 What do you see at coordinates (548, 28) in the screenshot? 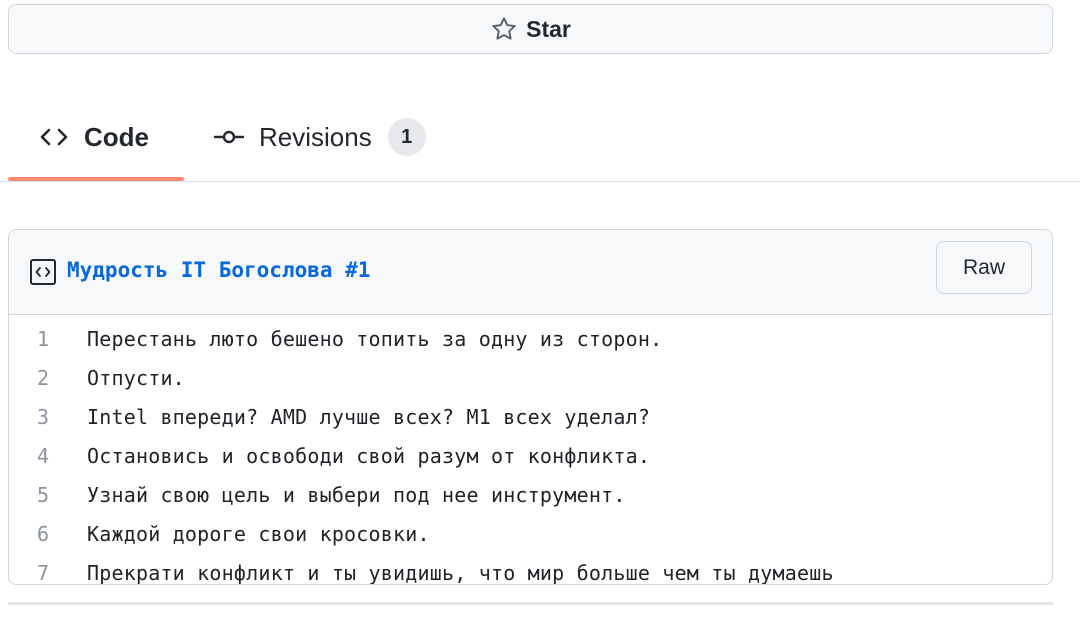
I see `star-button-label: Star` at bounding box center [548, 28].